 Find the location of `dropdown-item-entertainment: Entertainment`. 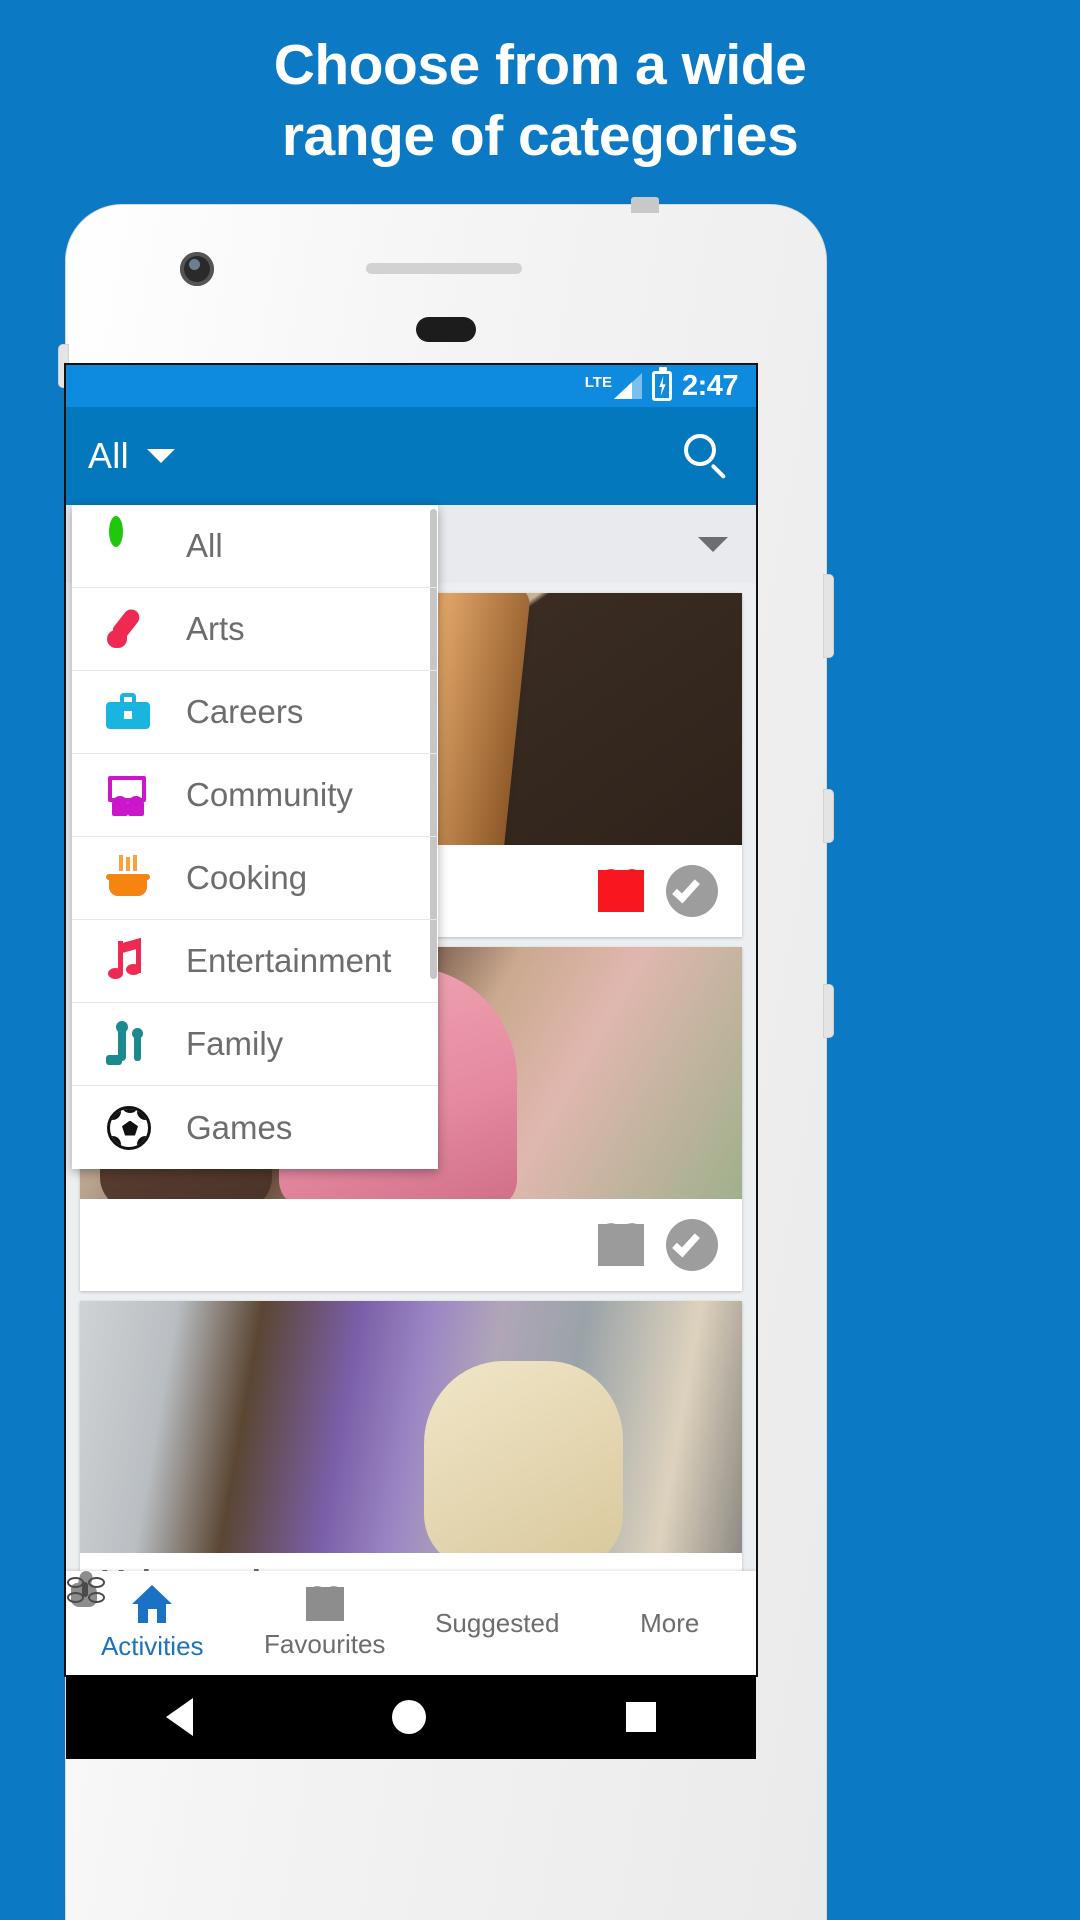

dropdown-item-entertainment: Entertainment is located at coordinates (255, 961).